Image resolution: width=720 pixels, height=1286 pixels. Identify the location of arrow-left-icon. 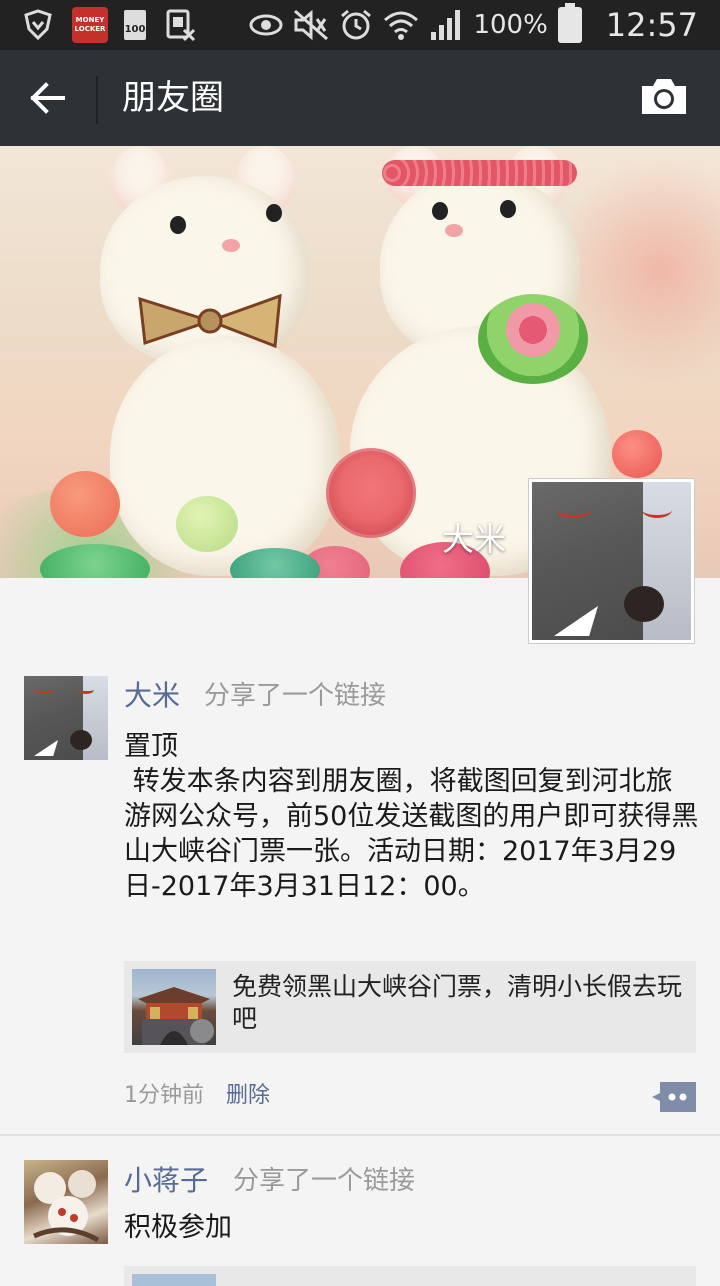
(48, 98).